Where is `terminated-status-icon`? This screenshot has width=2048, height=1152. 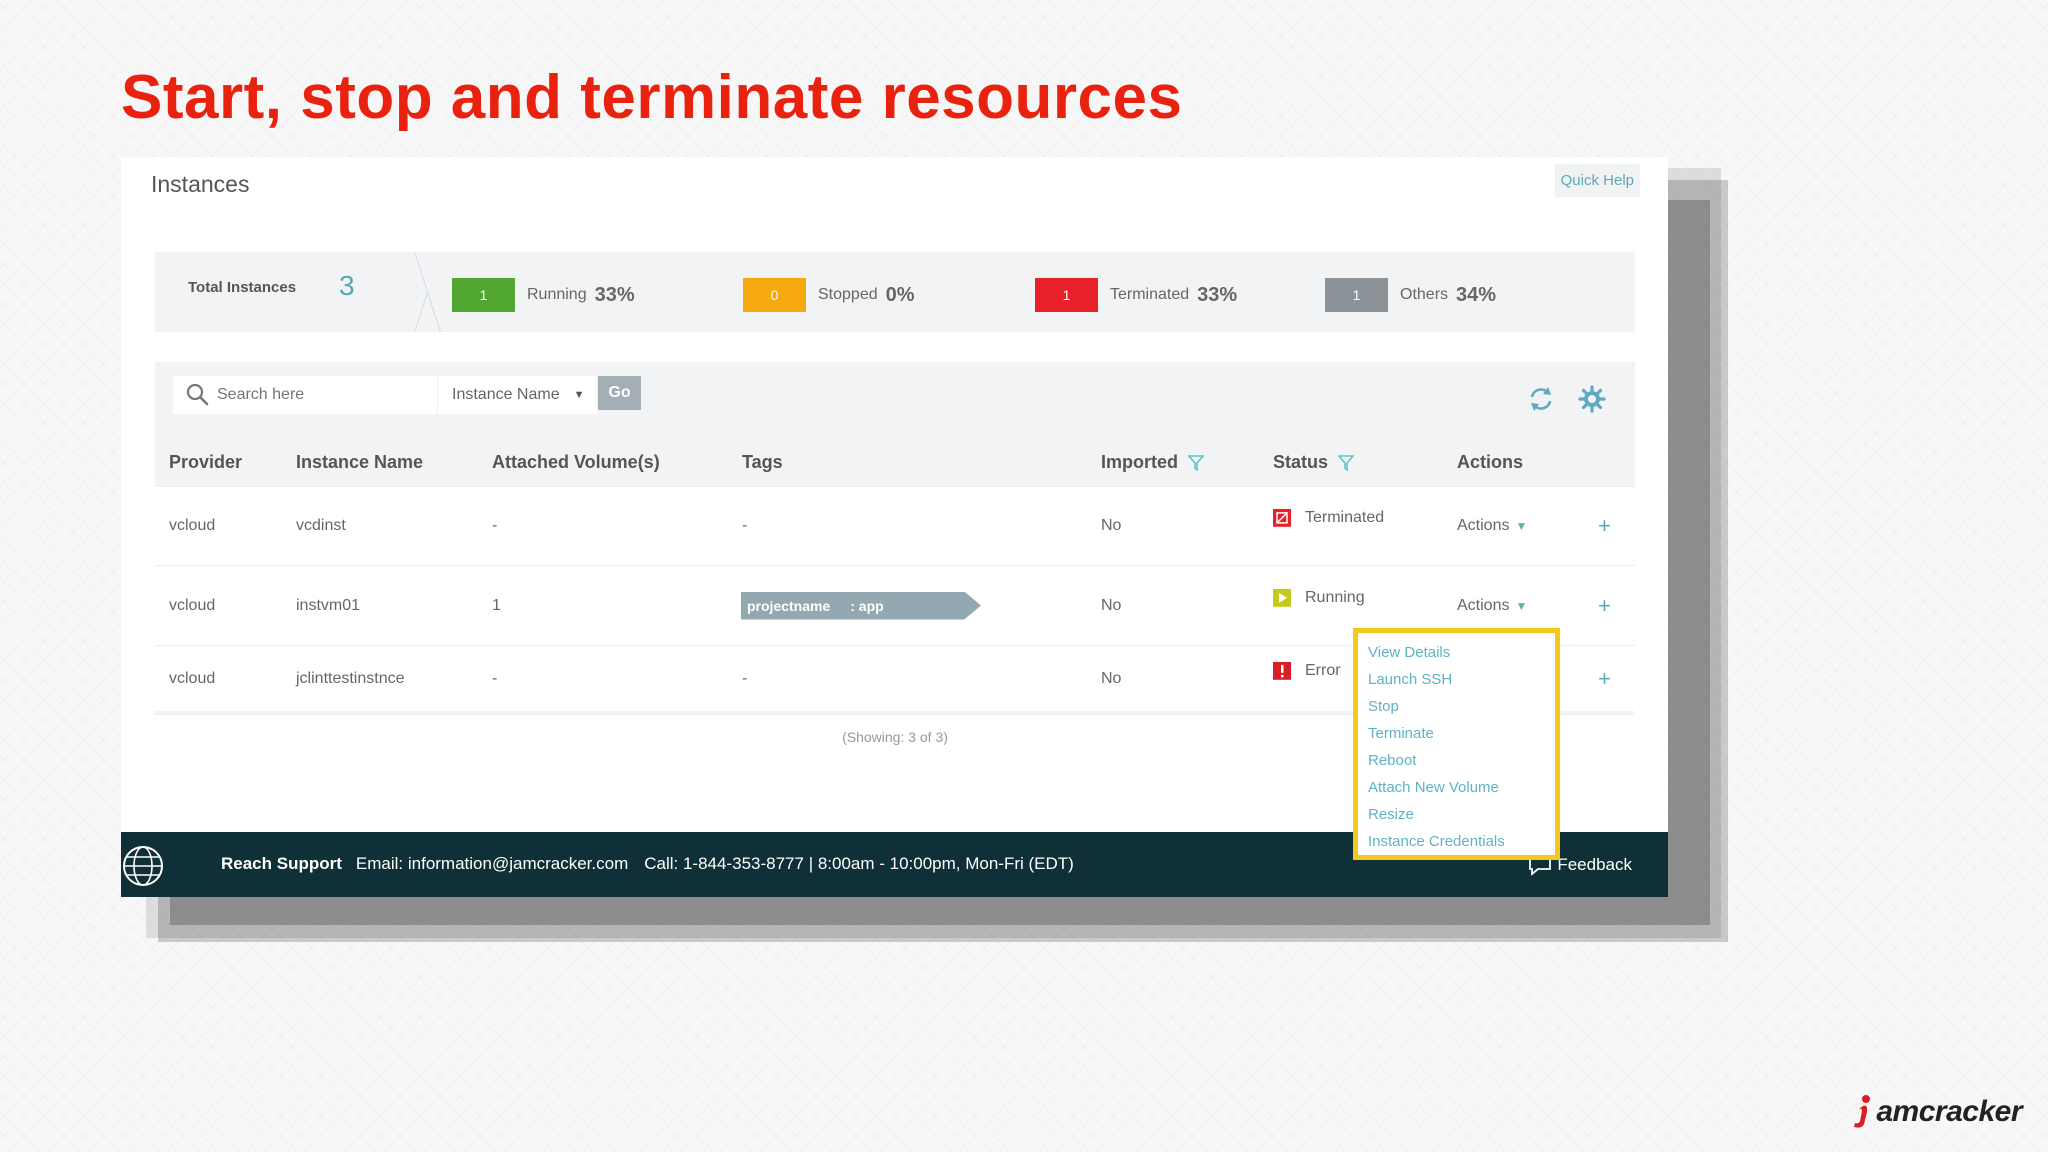
terminated-status-icon is located at coordinates (1282, 517).